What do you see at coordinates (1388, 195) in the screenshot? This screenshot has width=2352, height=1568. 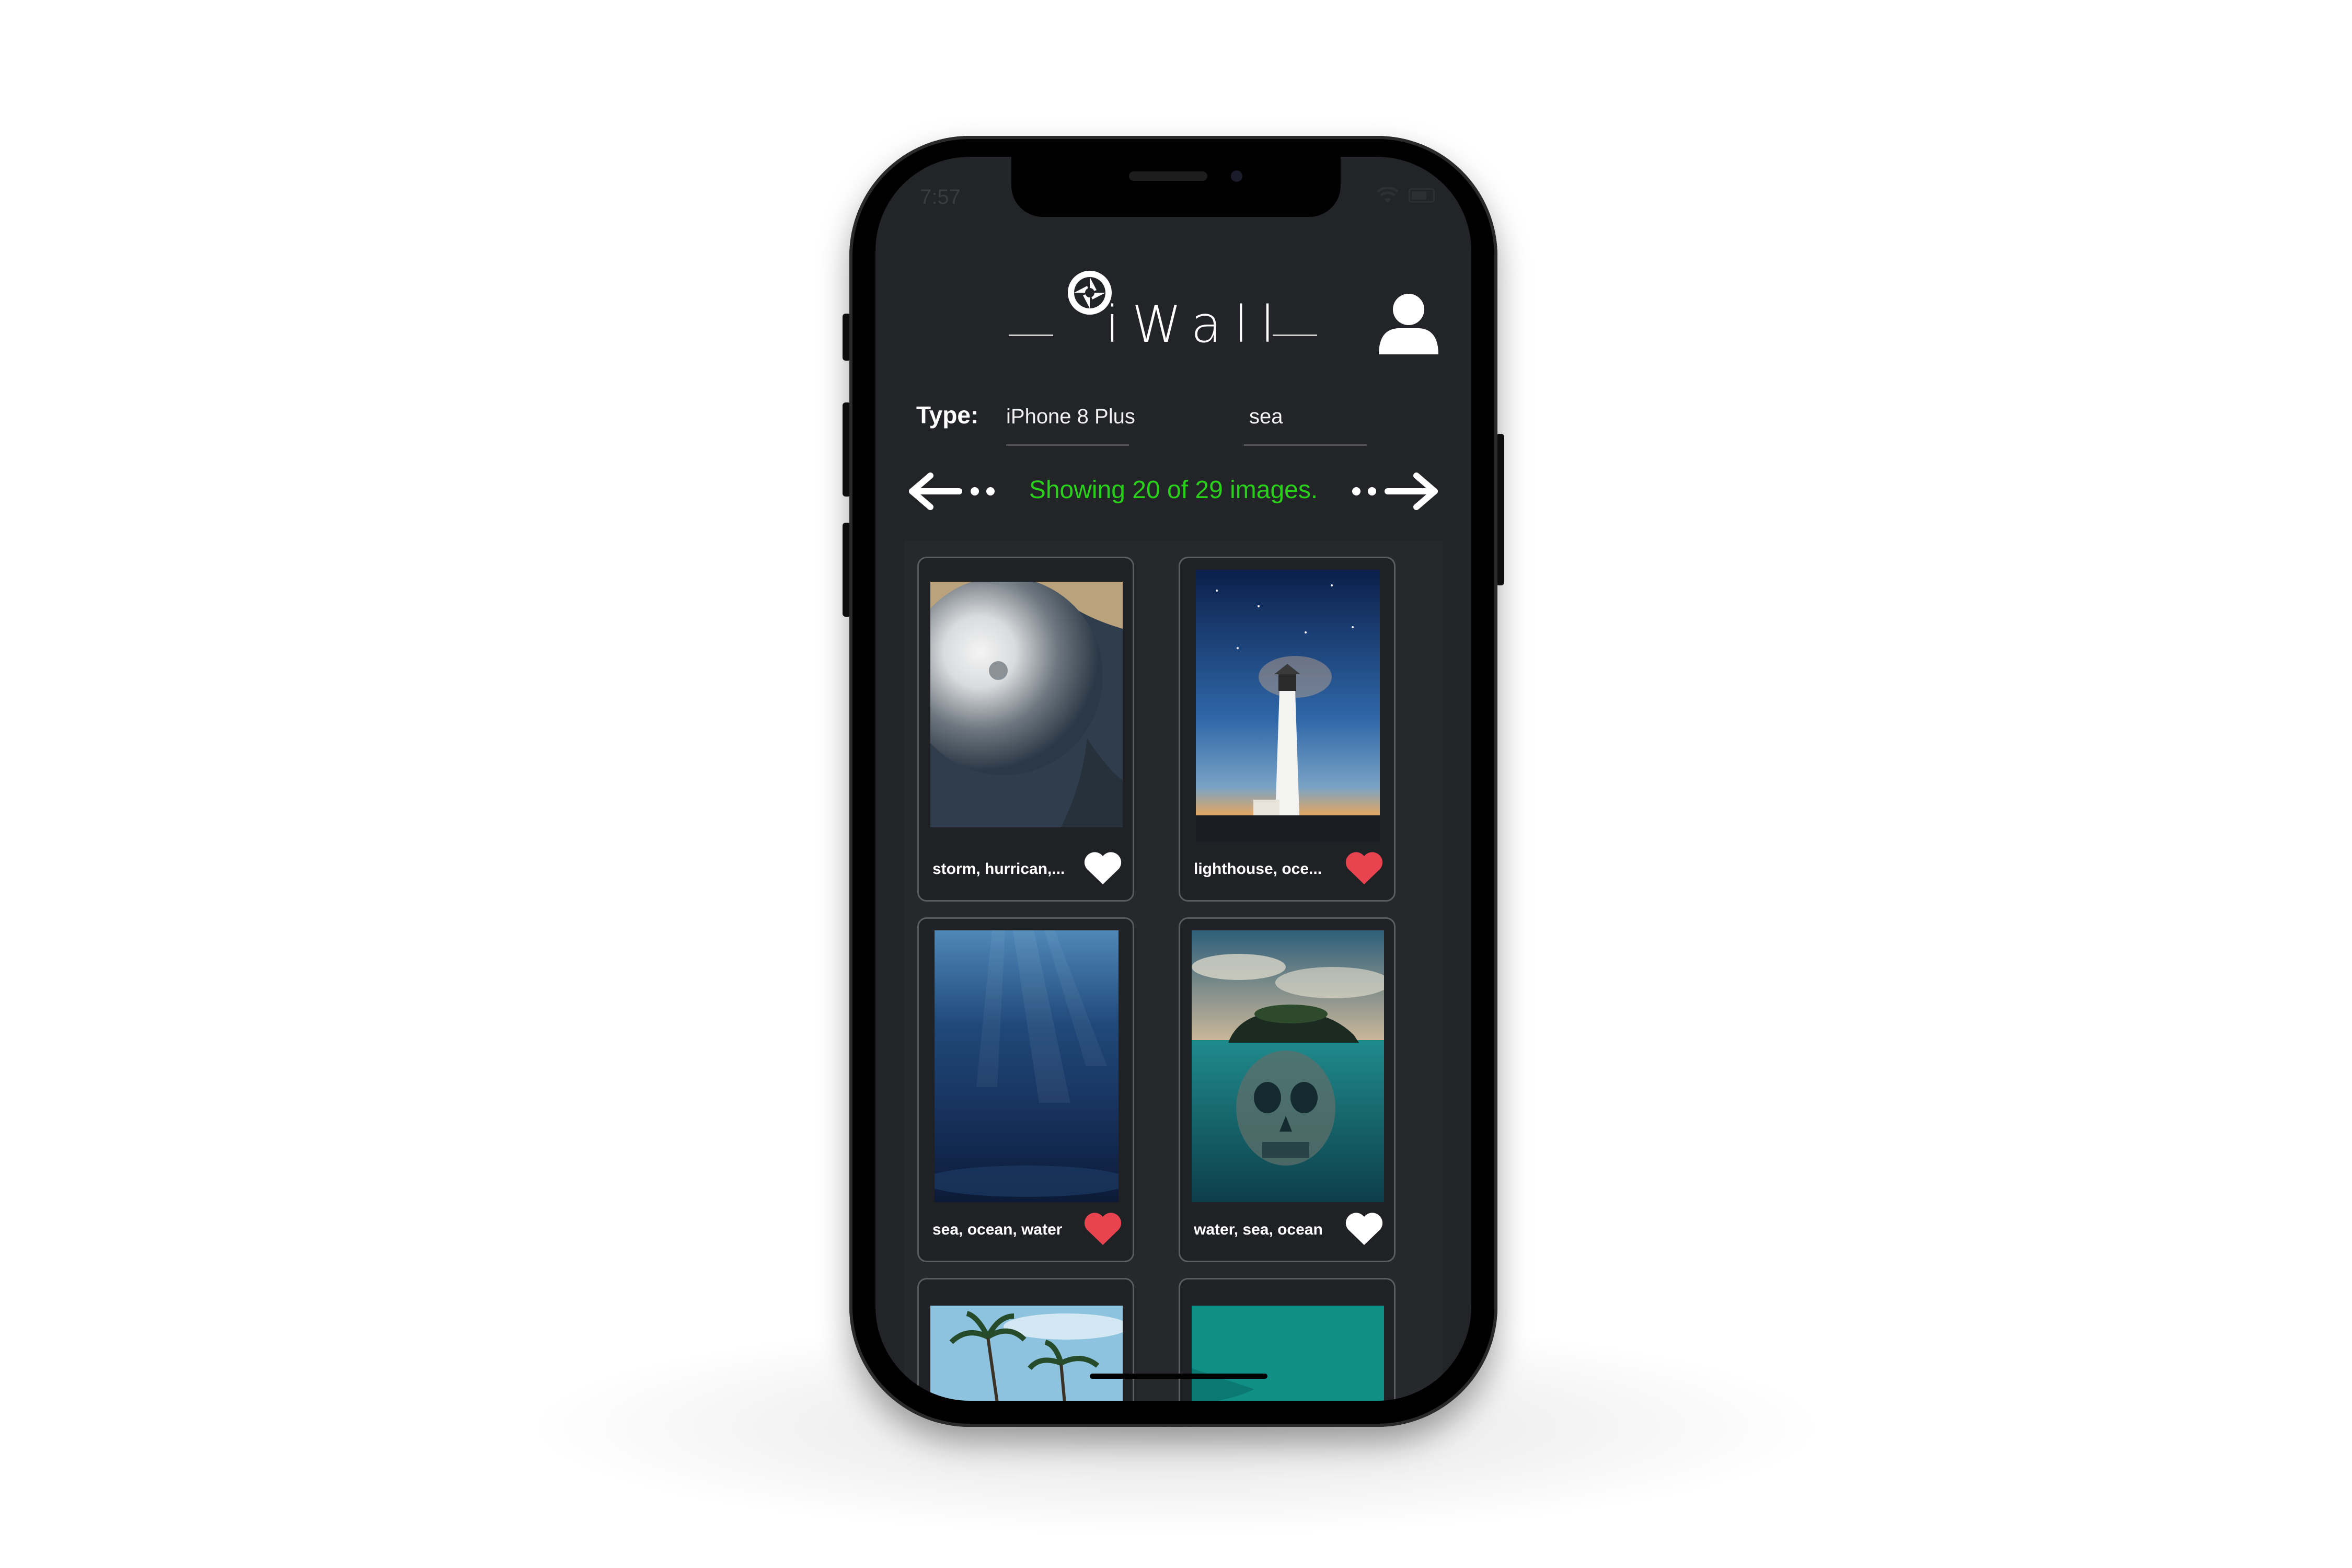 I see `wifi-icon` at bounding box center [1388, 195].